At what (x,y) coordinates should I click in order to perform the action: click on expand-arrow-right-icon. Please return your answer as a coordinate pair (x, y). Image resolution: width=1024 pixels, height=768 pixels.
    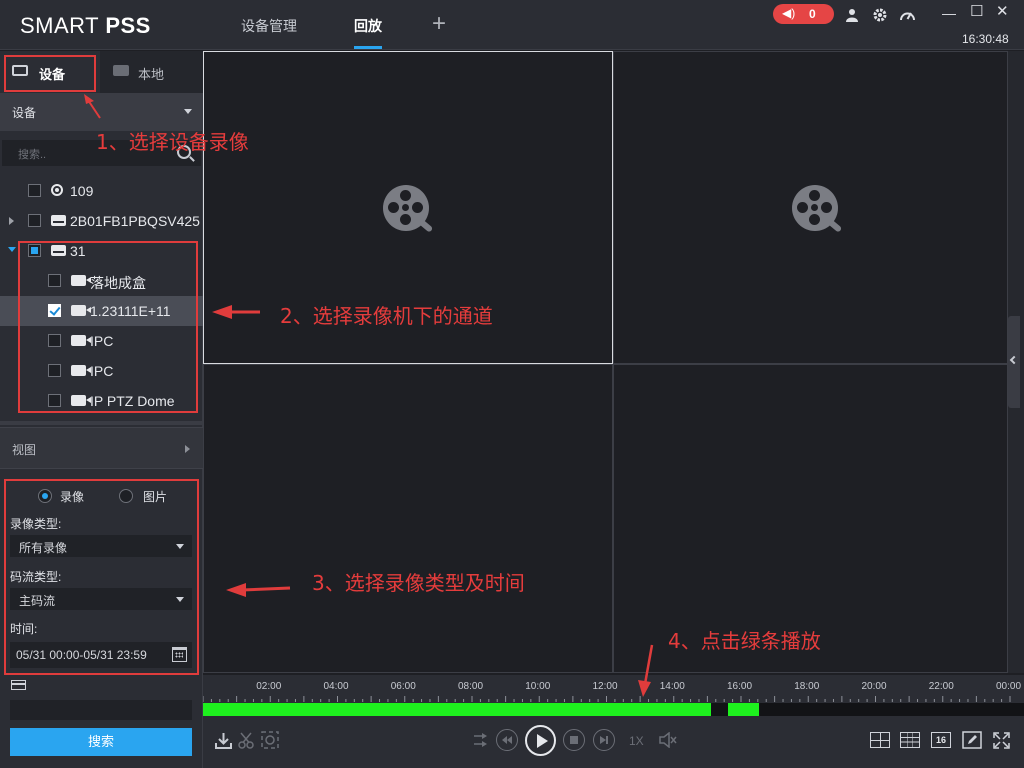
    Looking at the image, I should click on (11, 221).